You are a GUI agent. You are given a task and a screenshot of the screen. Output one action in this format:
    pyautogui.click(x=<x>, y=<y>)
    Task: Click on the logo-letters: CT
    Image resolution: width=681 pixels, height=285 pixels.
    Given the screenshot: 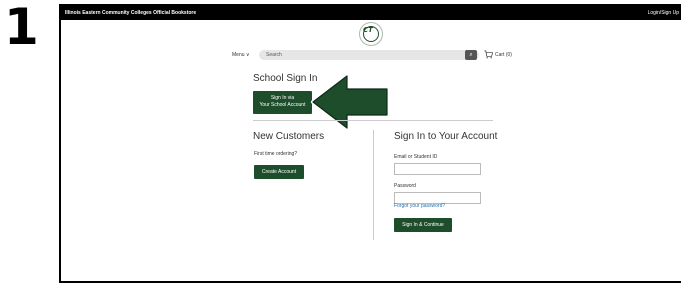 What is the action you would take?
    pyautogui.click(x=368, y=30)
    